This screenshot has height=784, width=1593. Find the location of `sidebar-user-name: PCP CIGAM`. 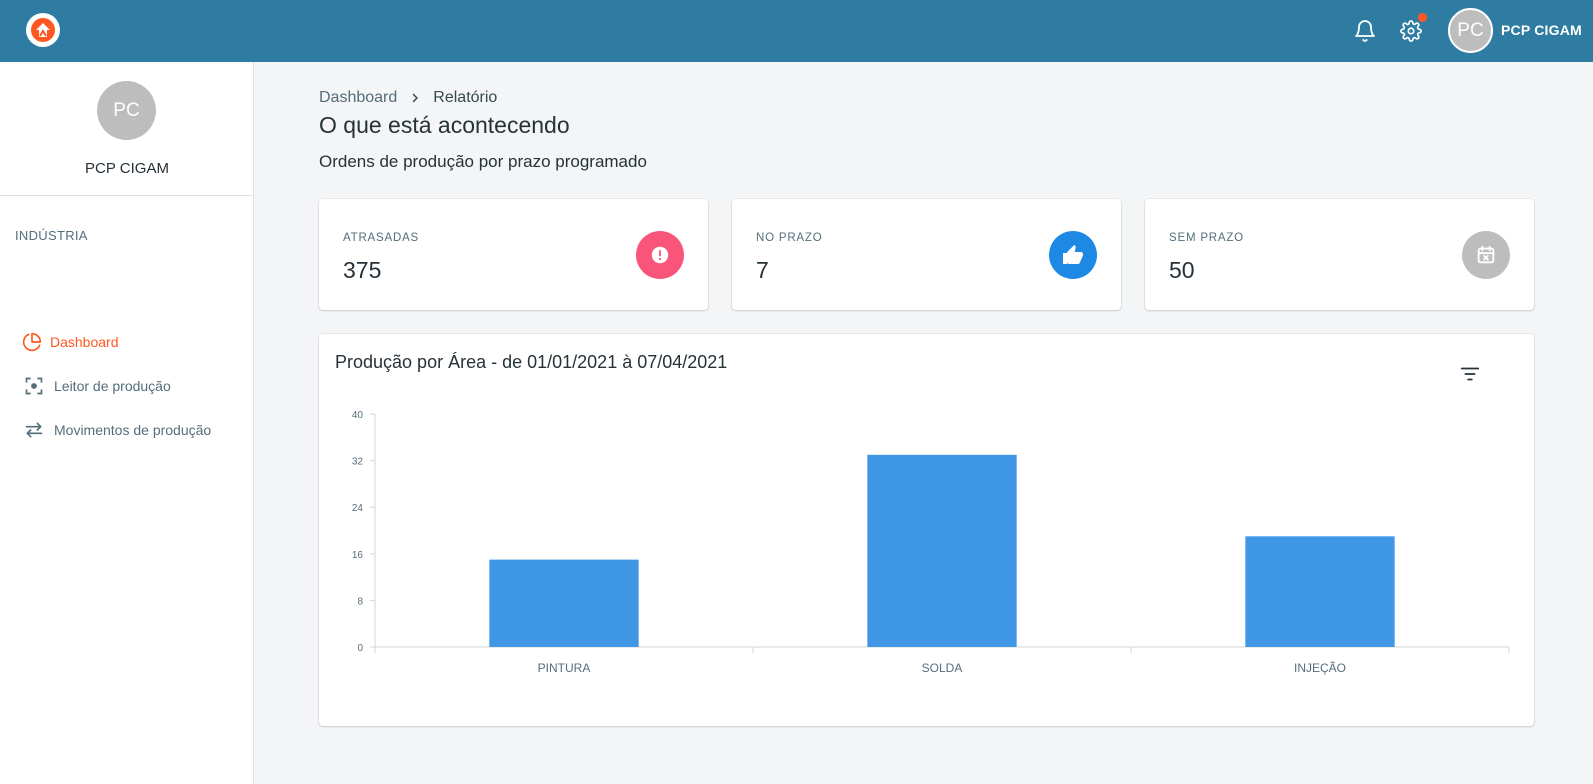

sidebar-user-name: PCP CIGAM is located at coordinates (127, 168).